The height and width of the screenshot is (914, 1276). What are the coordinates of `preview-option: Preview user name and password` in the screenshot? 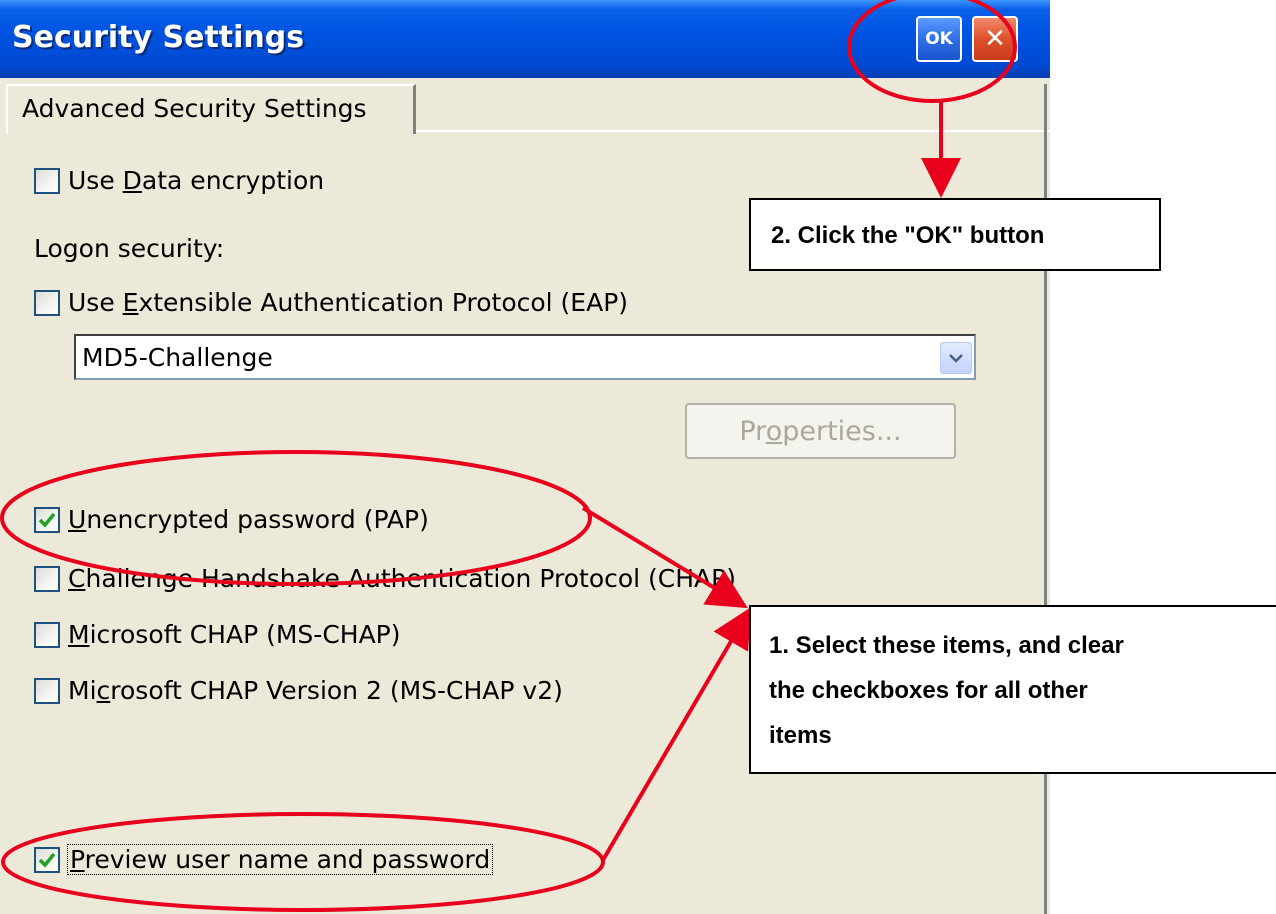 It's located at (264, 859).